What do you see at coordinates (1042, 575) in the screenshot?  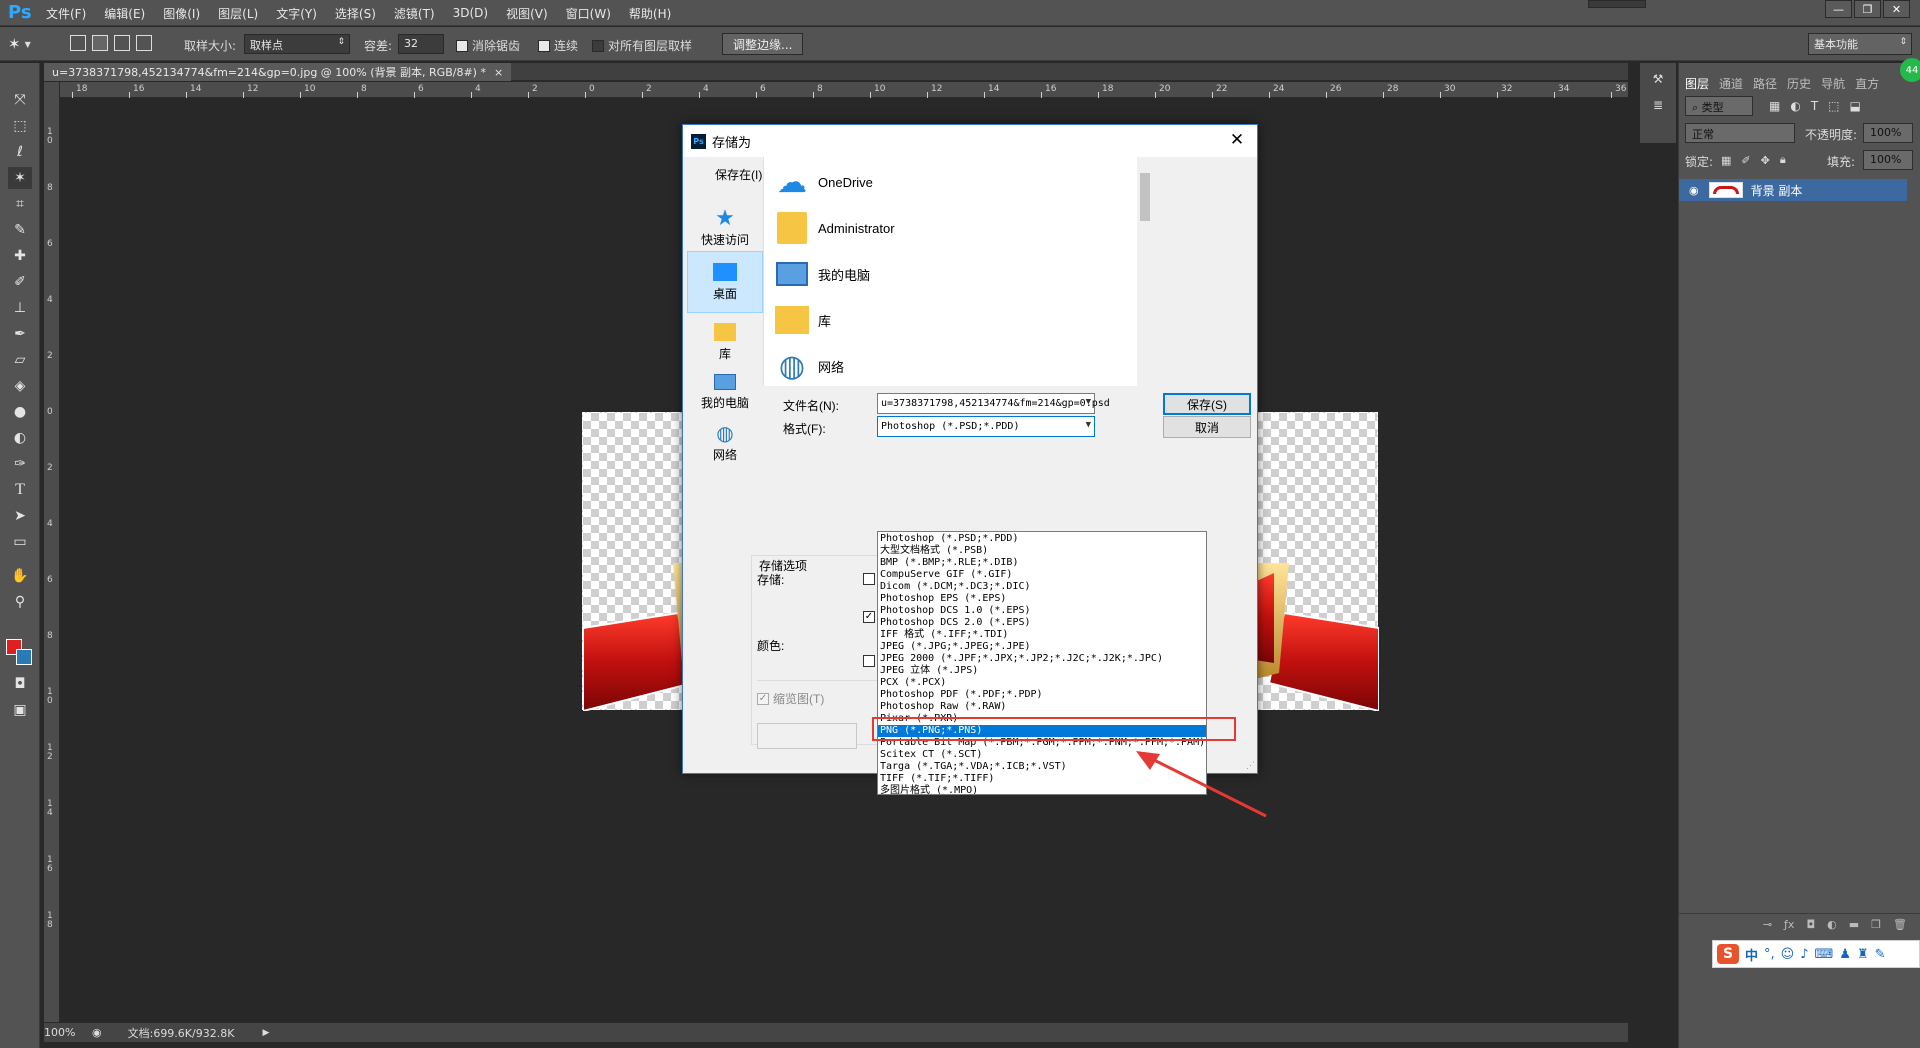 I see `format-option: CompuServe GIF (*.GIF)` at bounding box center [1042, 575].